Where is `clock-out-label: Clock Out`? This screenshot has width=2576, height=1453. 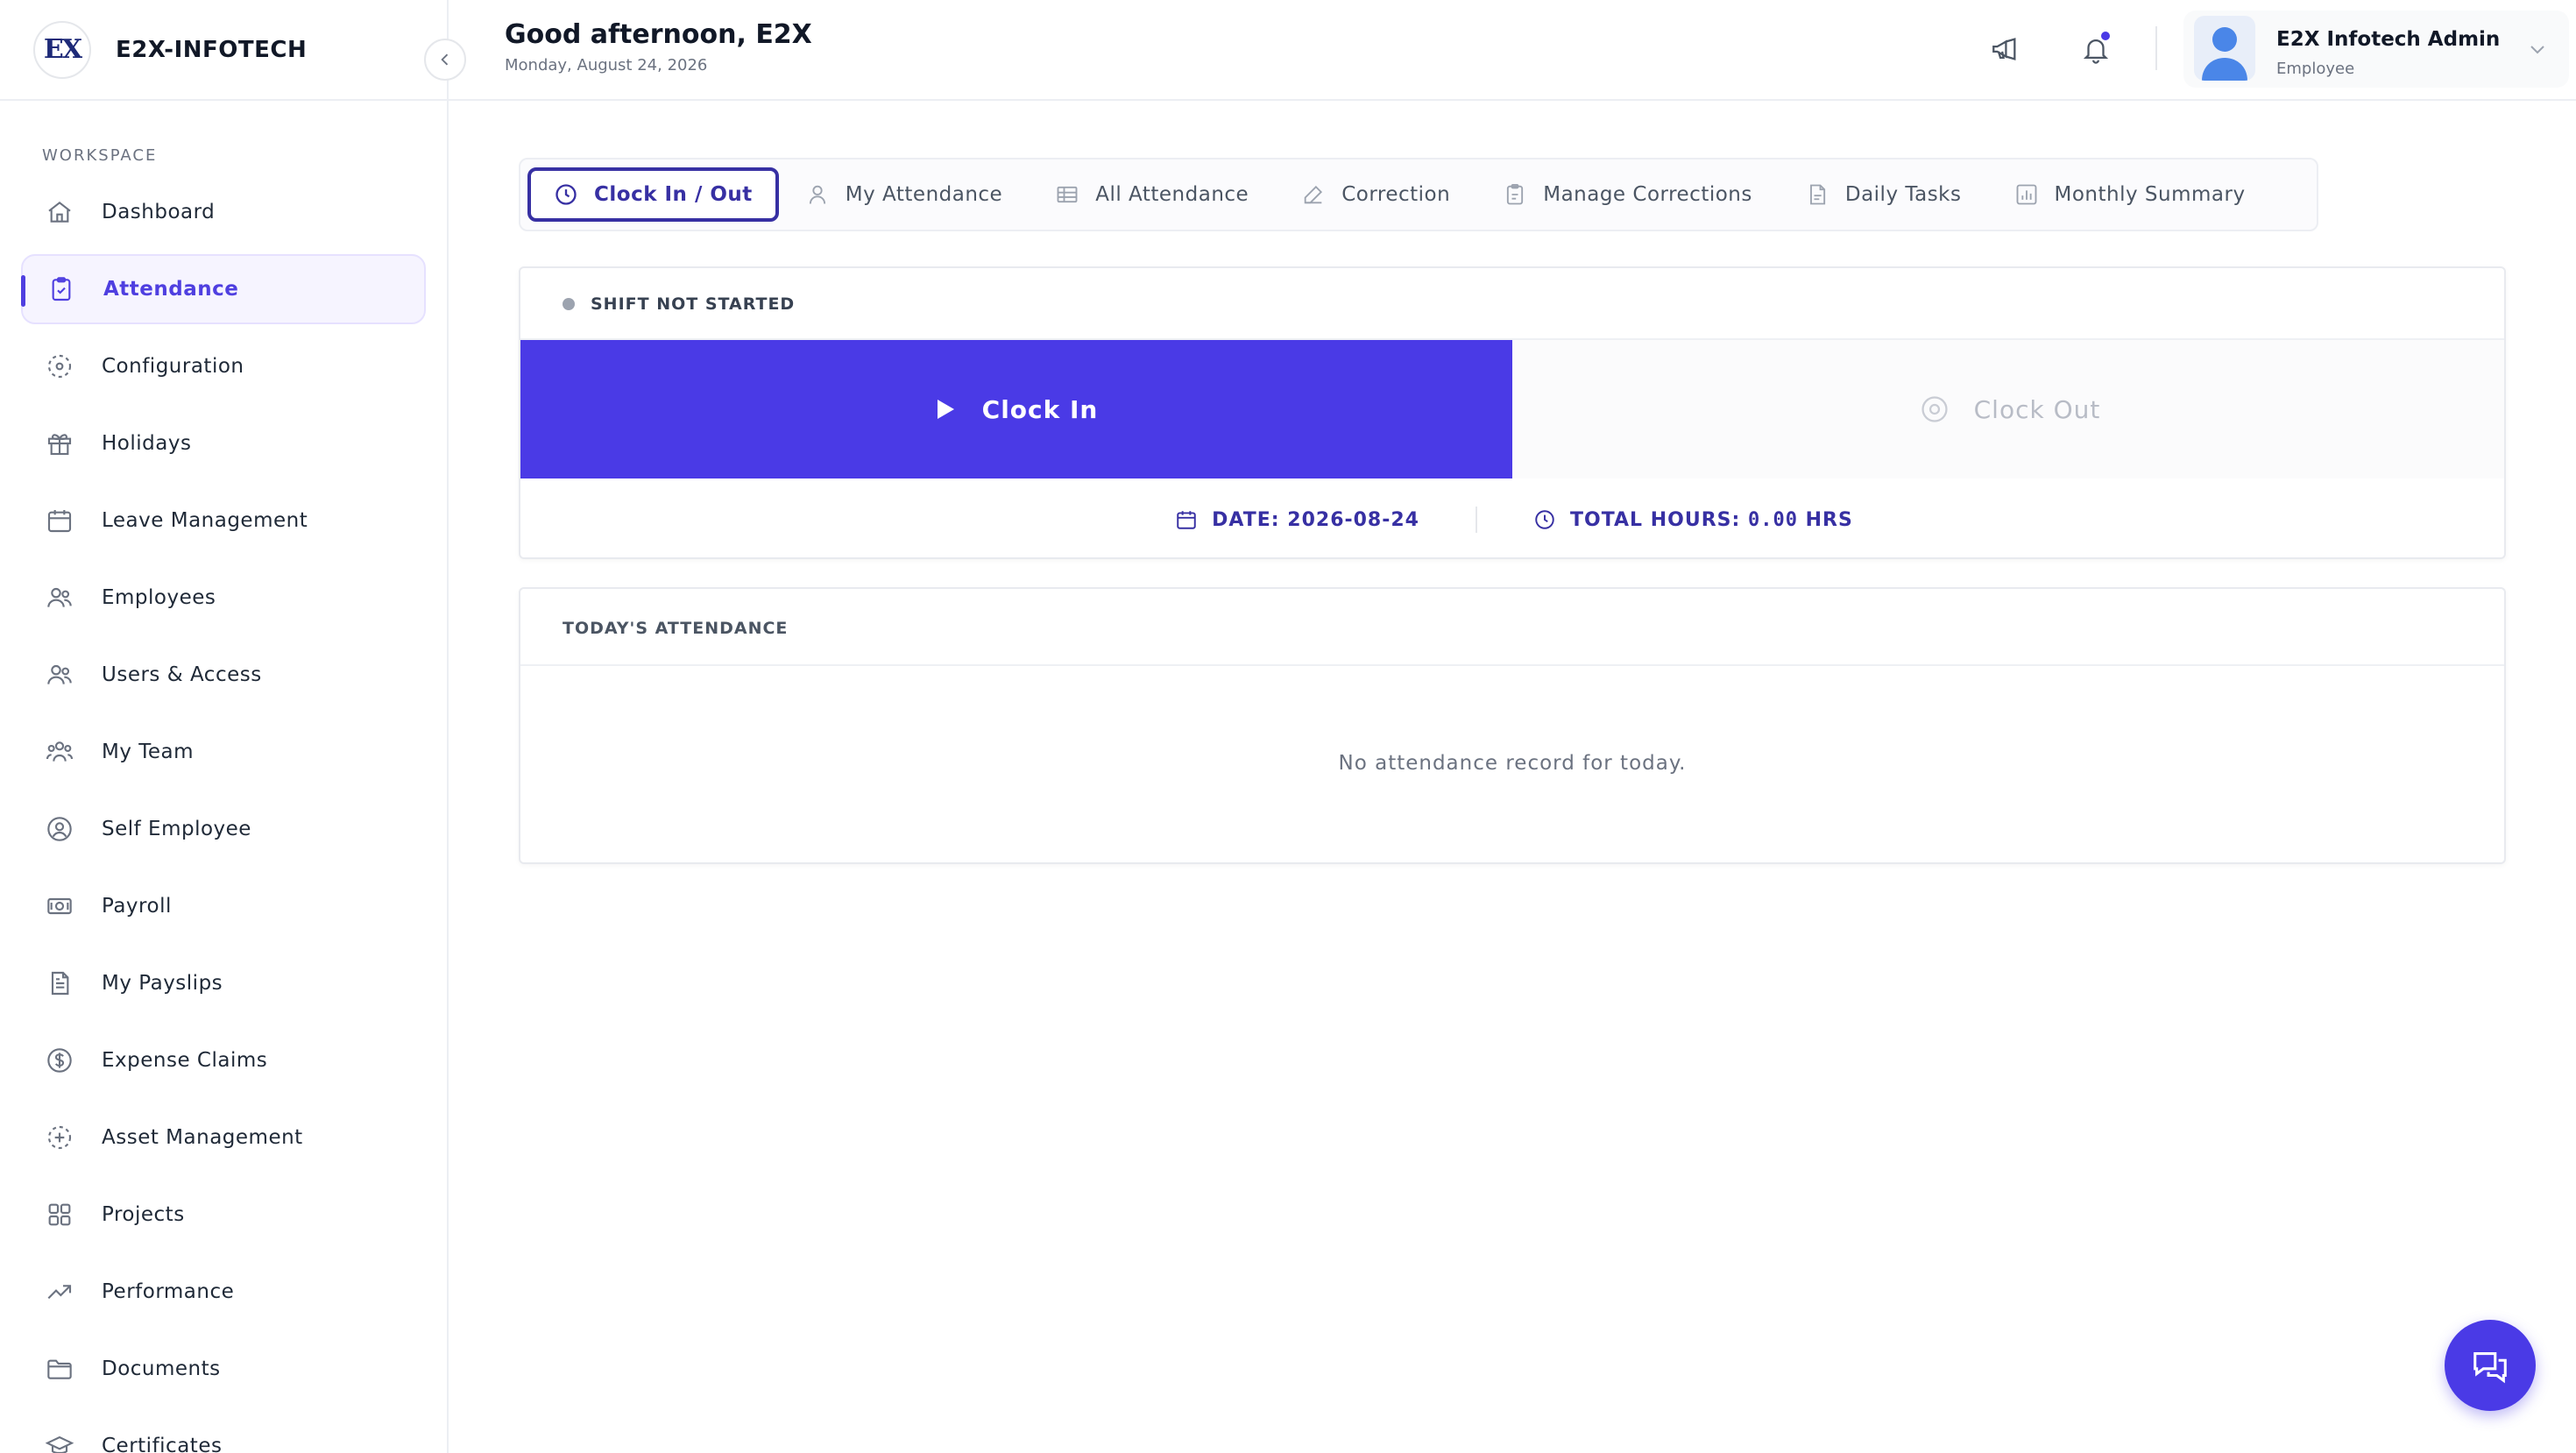 clock-out-label: Clock Out is located at coordinates (2037, 409).